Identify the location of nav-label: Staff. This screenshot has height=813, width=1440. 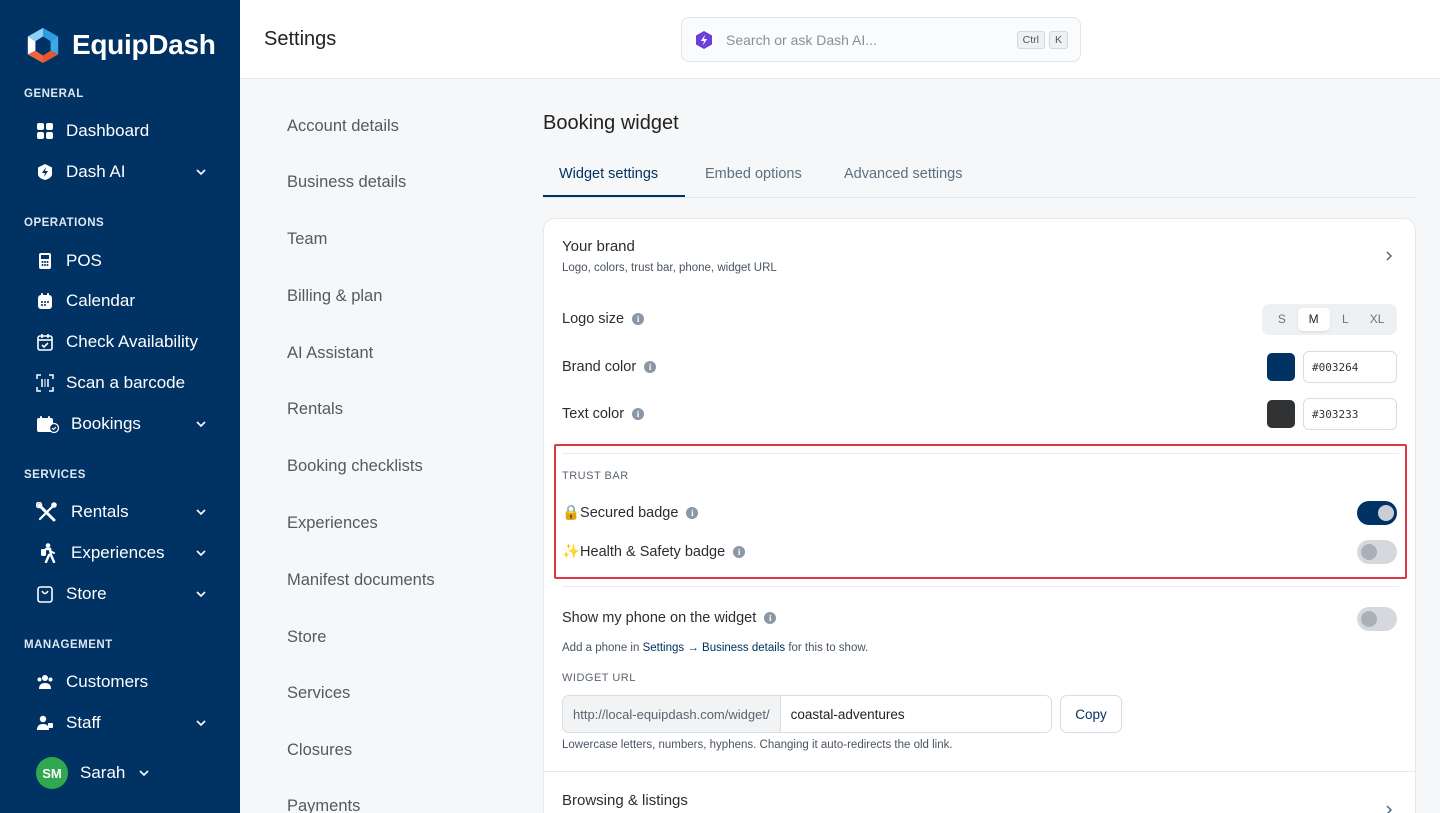
(83, 722).